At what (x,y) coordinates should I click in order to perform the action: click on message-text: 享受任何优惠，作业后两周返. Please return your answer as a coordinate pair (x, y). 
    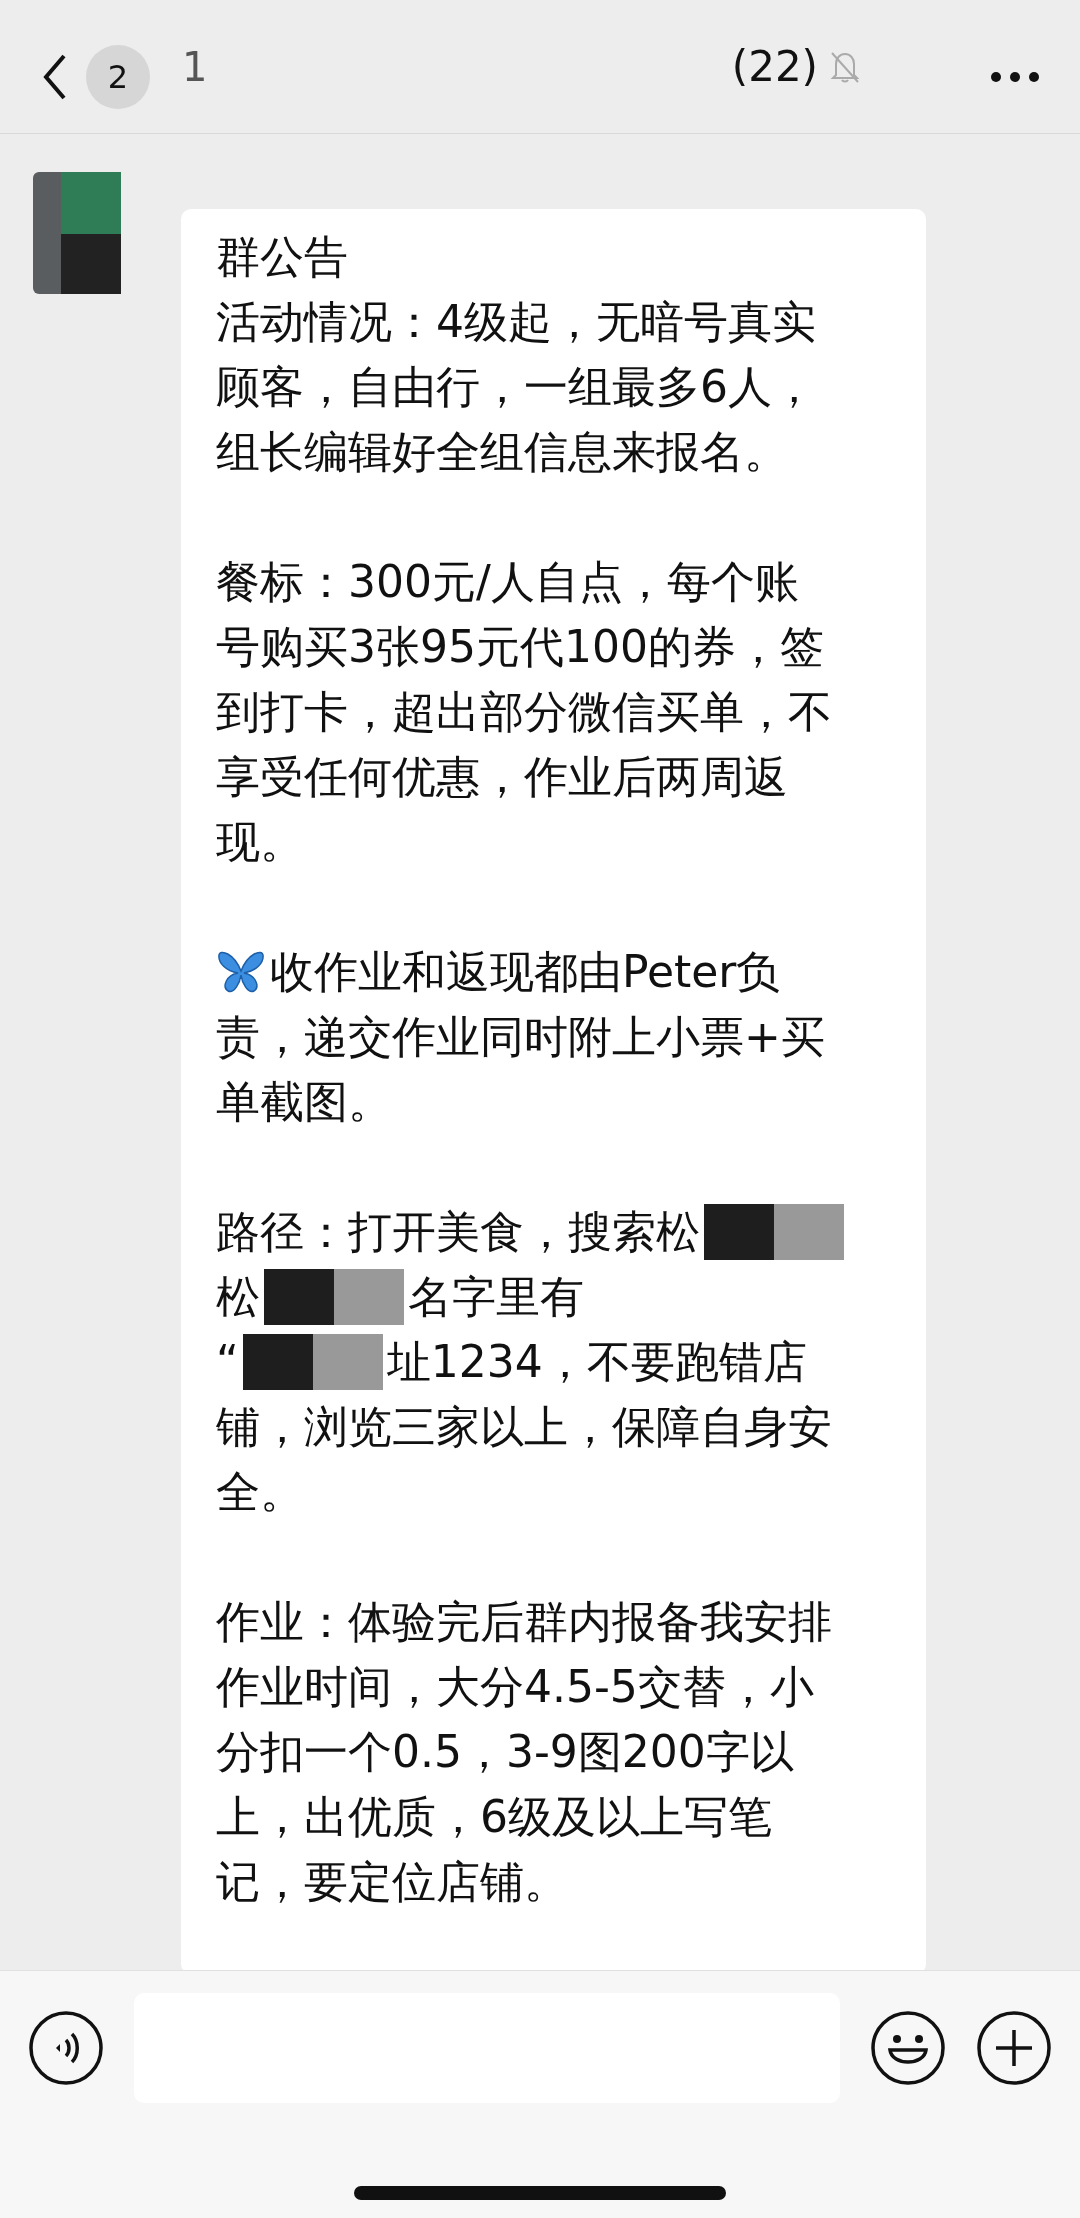
    Looking at the image, I should click on (502, 777).